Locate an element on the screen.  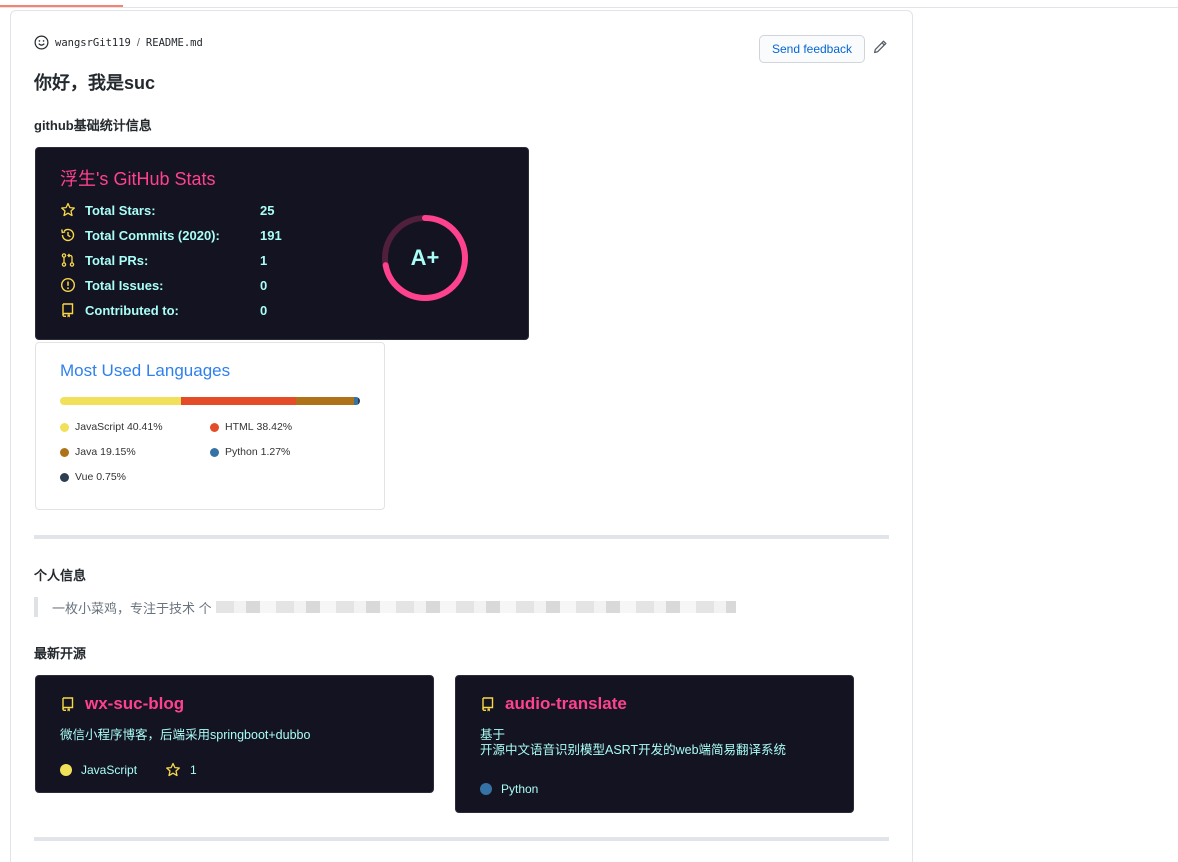
repo-owner-link: wangsrGit119 is located at coordinates (93, 43).